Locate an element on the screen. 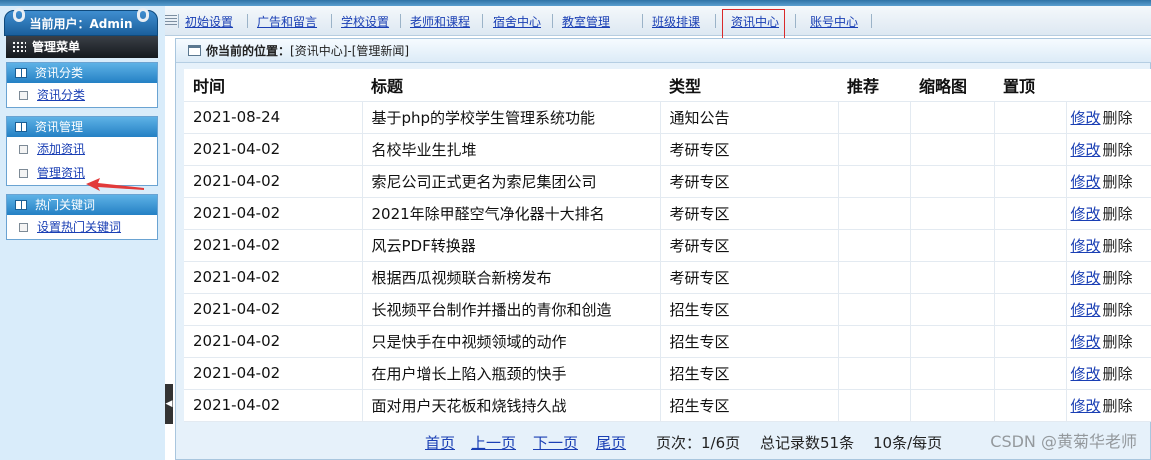 Image resolution: width=1151 pixels, height=460 pixels. sidebar-group-title: 热门关键词 is located at coordinates (82, 205).